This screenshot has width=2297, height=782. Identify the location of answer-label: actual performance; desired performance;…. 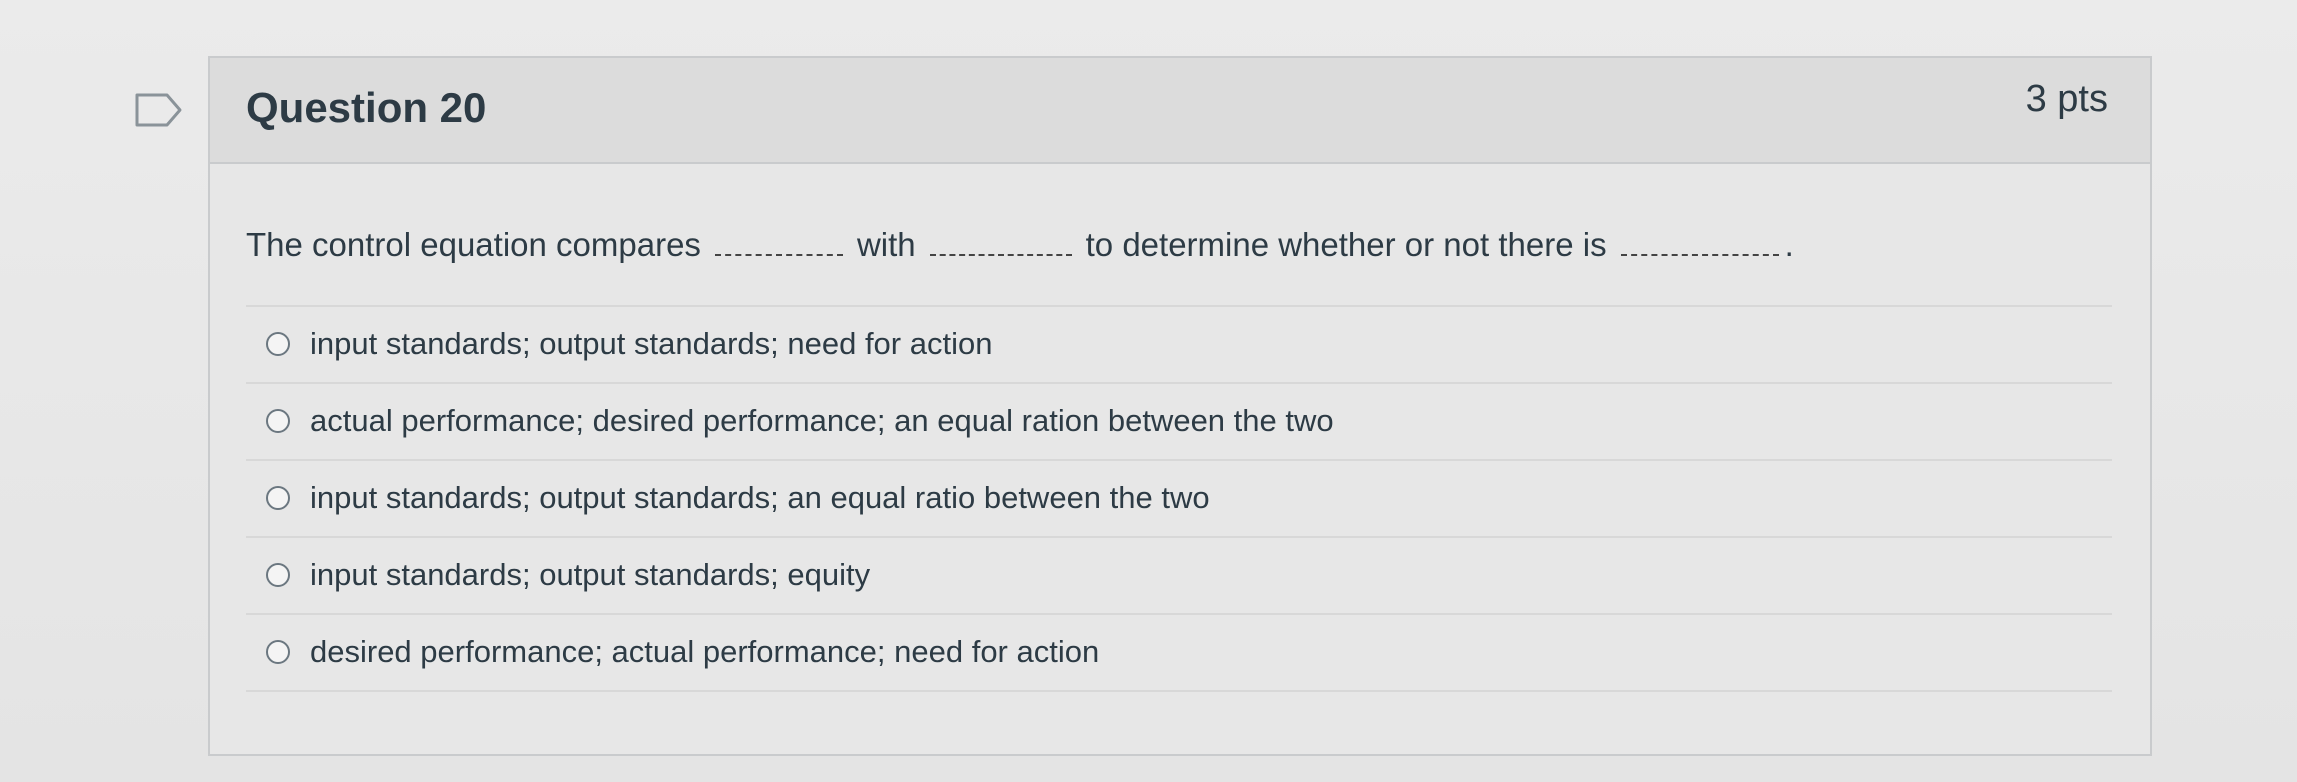
(822, 421).